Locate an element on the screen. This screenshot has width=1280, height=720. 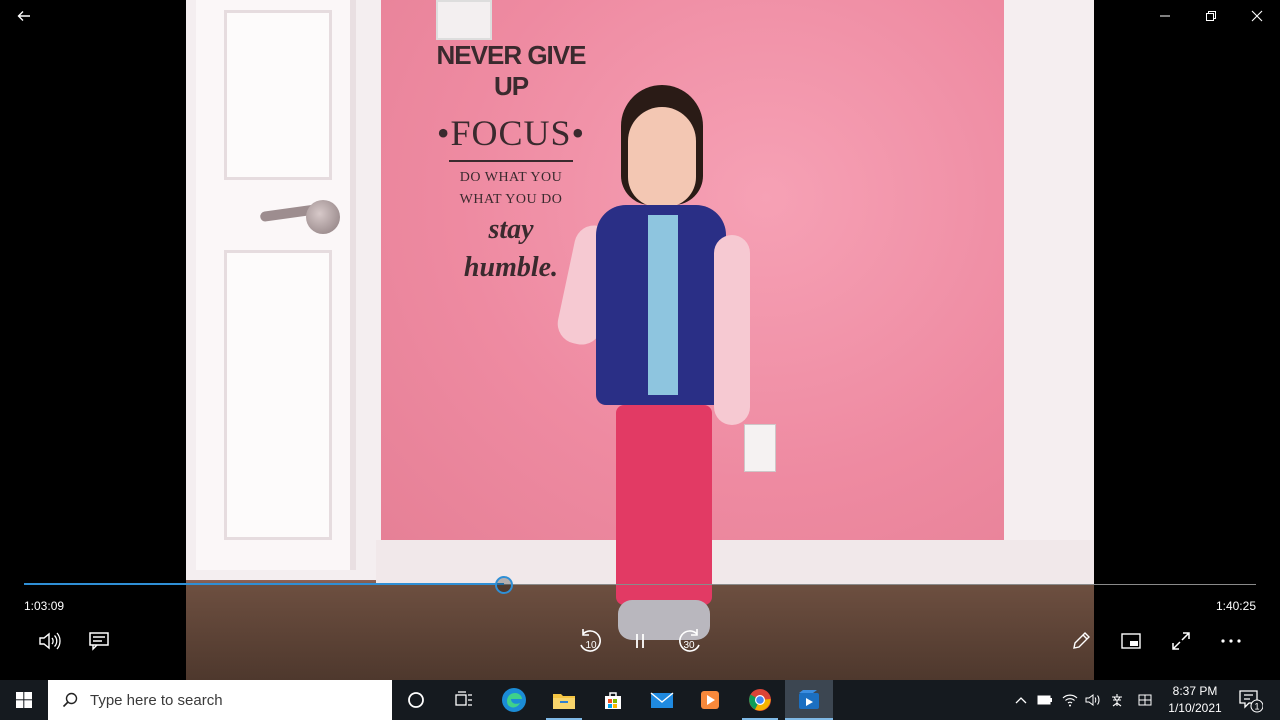
restore-button is located at coordinates (1211, 16).